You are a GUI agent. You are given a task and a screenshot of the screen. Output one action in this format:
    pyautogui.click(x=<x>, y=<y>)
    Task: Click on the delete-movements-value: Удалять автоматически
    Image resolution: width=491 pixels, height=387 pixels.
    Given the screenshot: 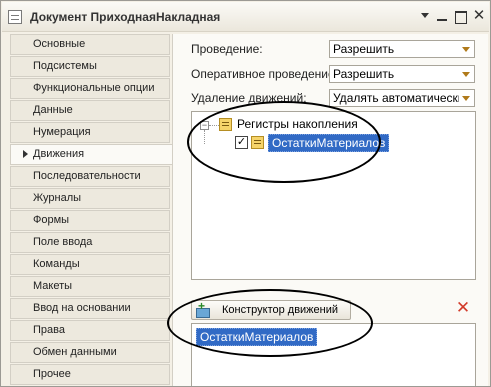 What is the action you would take?
    pyautogui.click(x=399, y=98)
    